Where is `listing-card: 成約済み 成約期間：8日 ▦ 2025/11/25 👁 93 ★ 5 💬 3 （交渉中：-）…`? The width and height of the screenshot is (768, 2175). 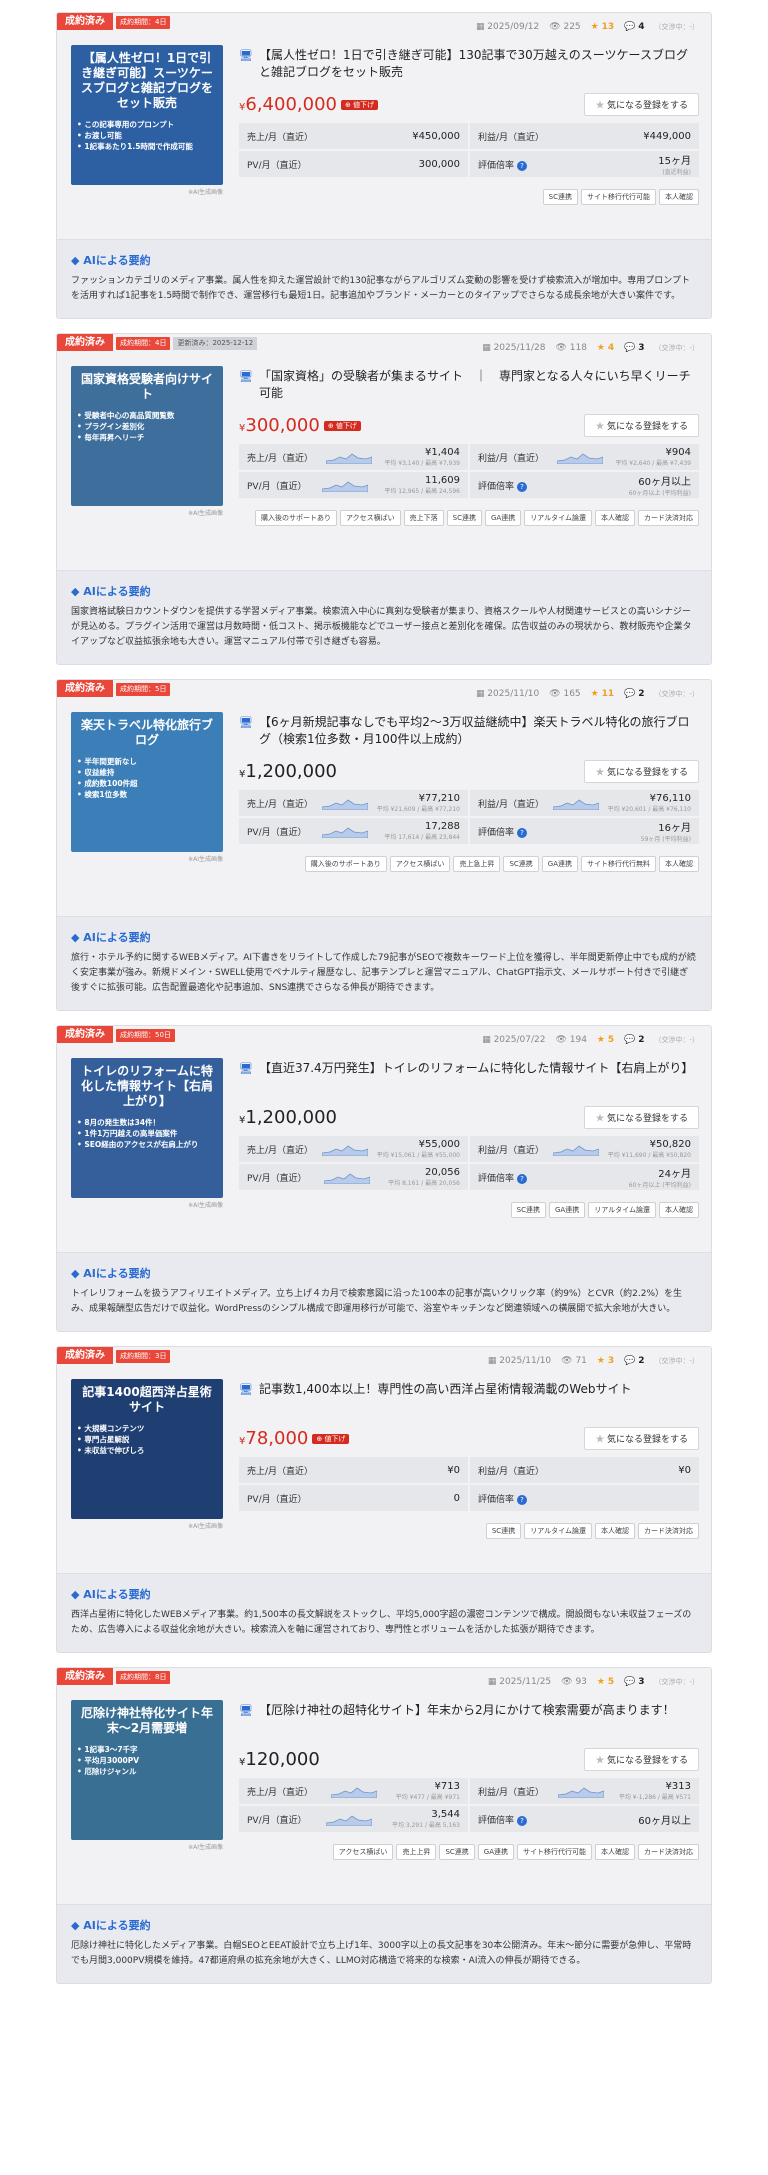 listing-card: 成約済み 成約期間：8日 ▦ 2025/11/25 👁 93 ★ 5 💬 3 （交渉中：-）… is located at coordinates (384, 1825).